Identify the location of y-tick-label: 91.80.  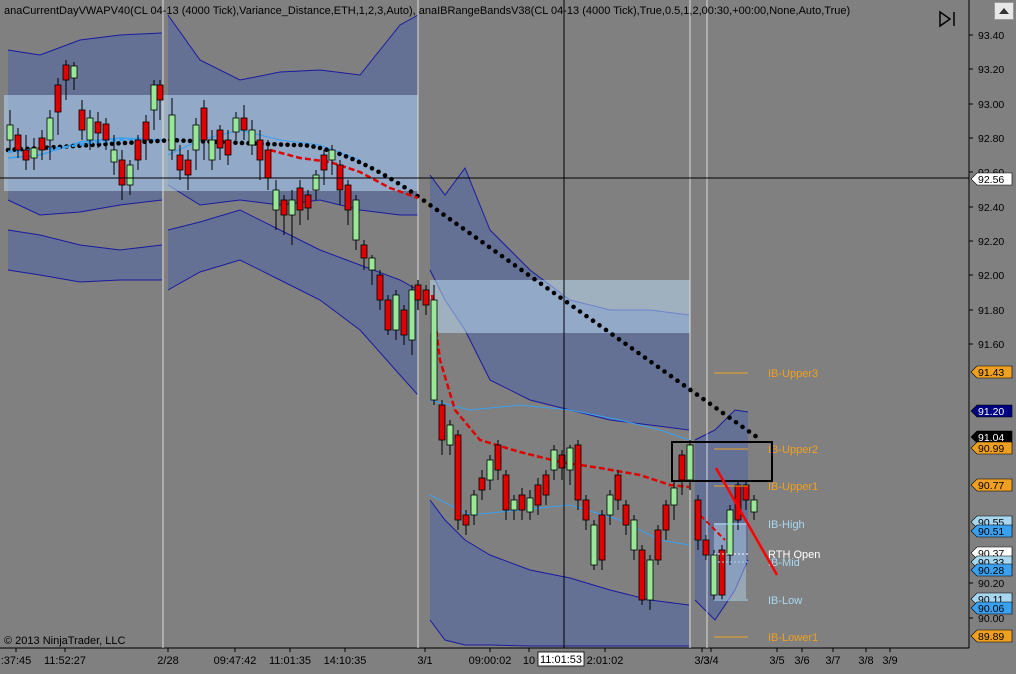
(991, 311).